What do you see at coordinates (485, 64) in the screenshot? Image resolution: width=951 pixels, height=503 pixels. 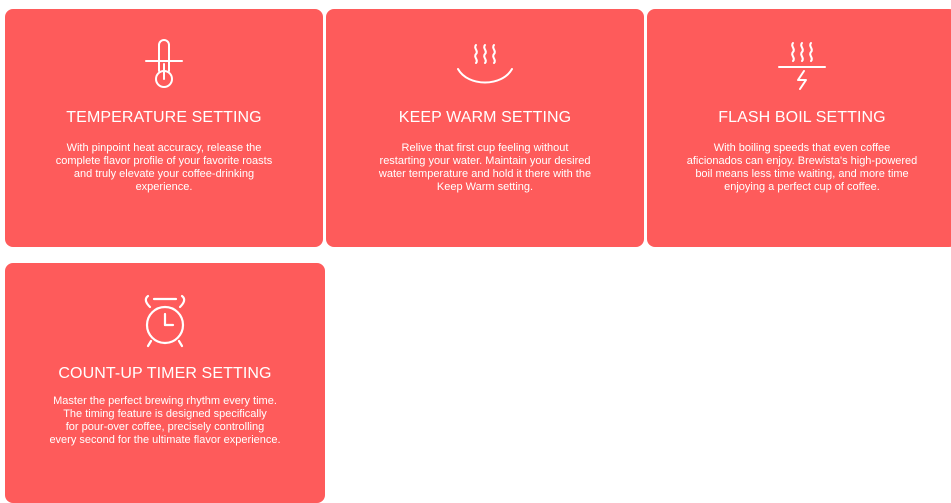 I see `steaming-cup-icon` at bounding box center [485, 64].